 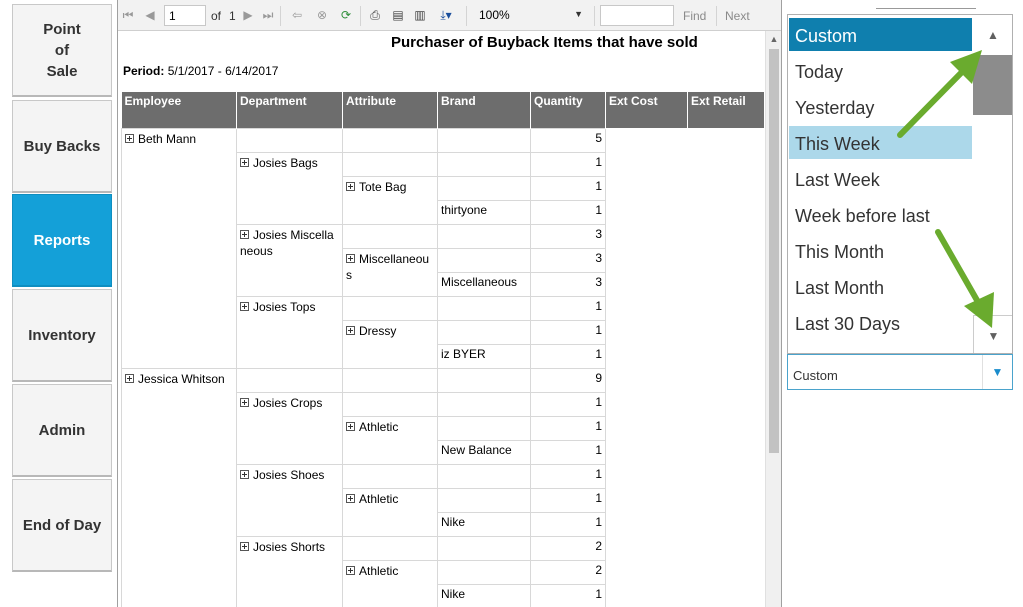 What do you see at coordinates (880, 286) in the screenshot?
I see `date-option-last-month: Last Month` at bounding box center [880, 286].